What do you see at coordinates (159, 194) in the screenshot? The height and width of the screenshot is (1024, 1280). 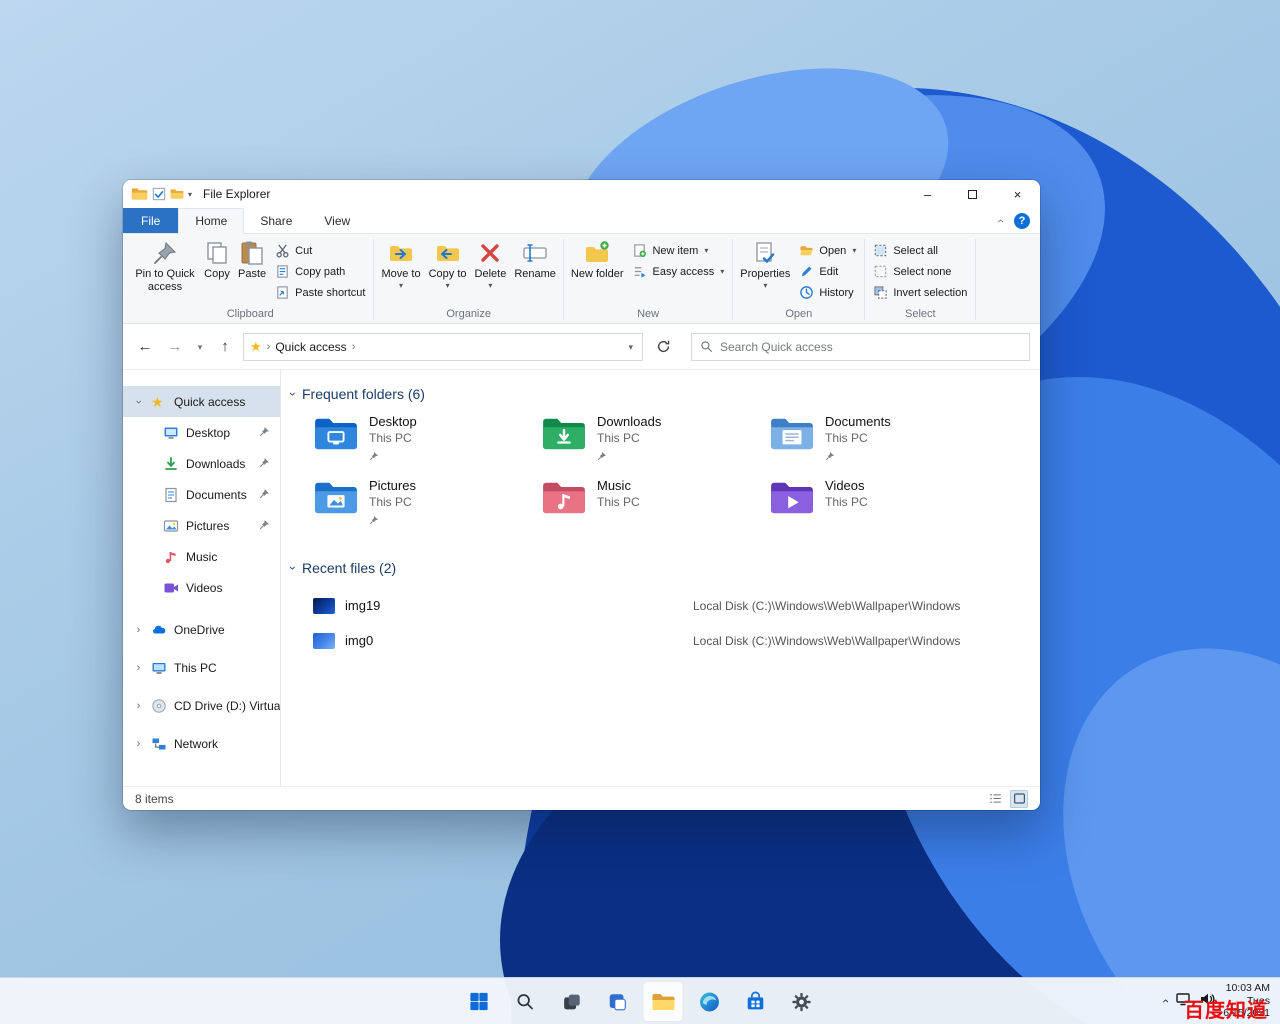 I see `qat-properties-icon` at bounding box center [159, 194].